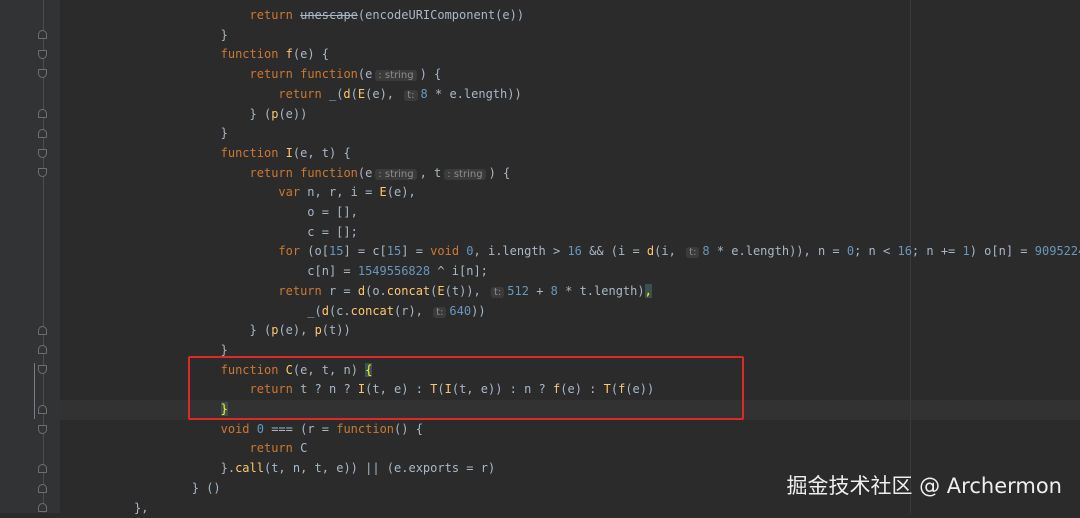  I want to click on code-line: _(d(c.concat(r), t: 640)), so click(396, 311).